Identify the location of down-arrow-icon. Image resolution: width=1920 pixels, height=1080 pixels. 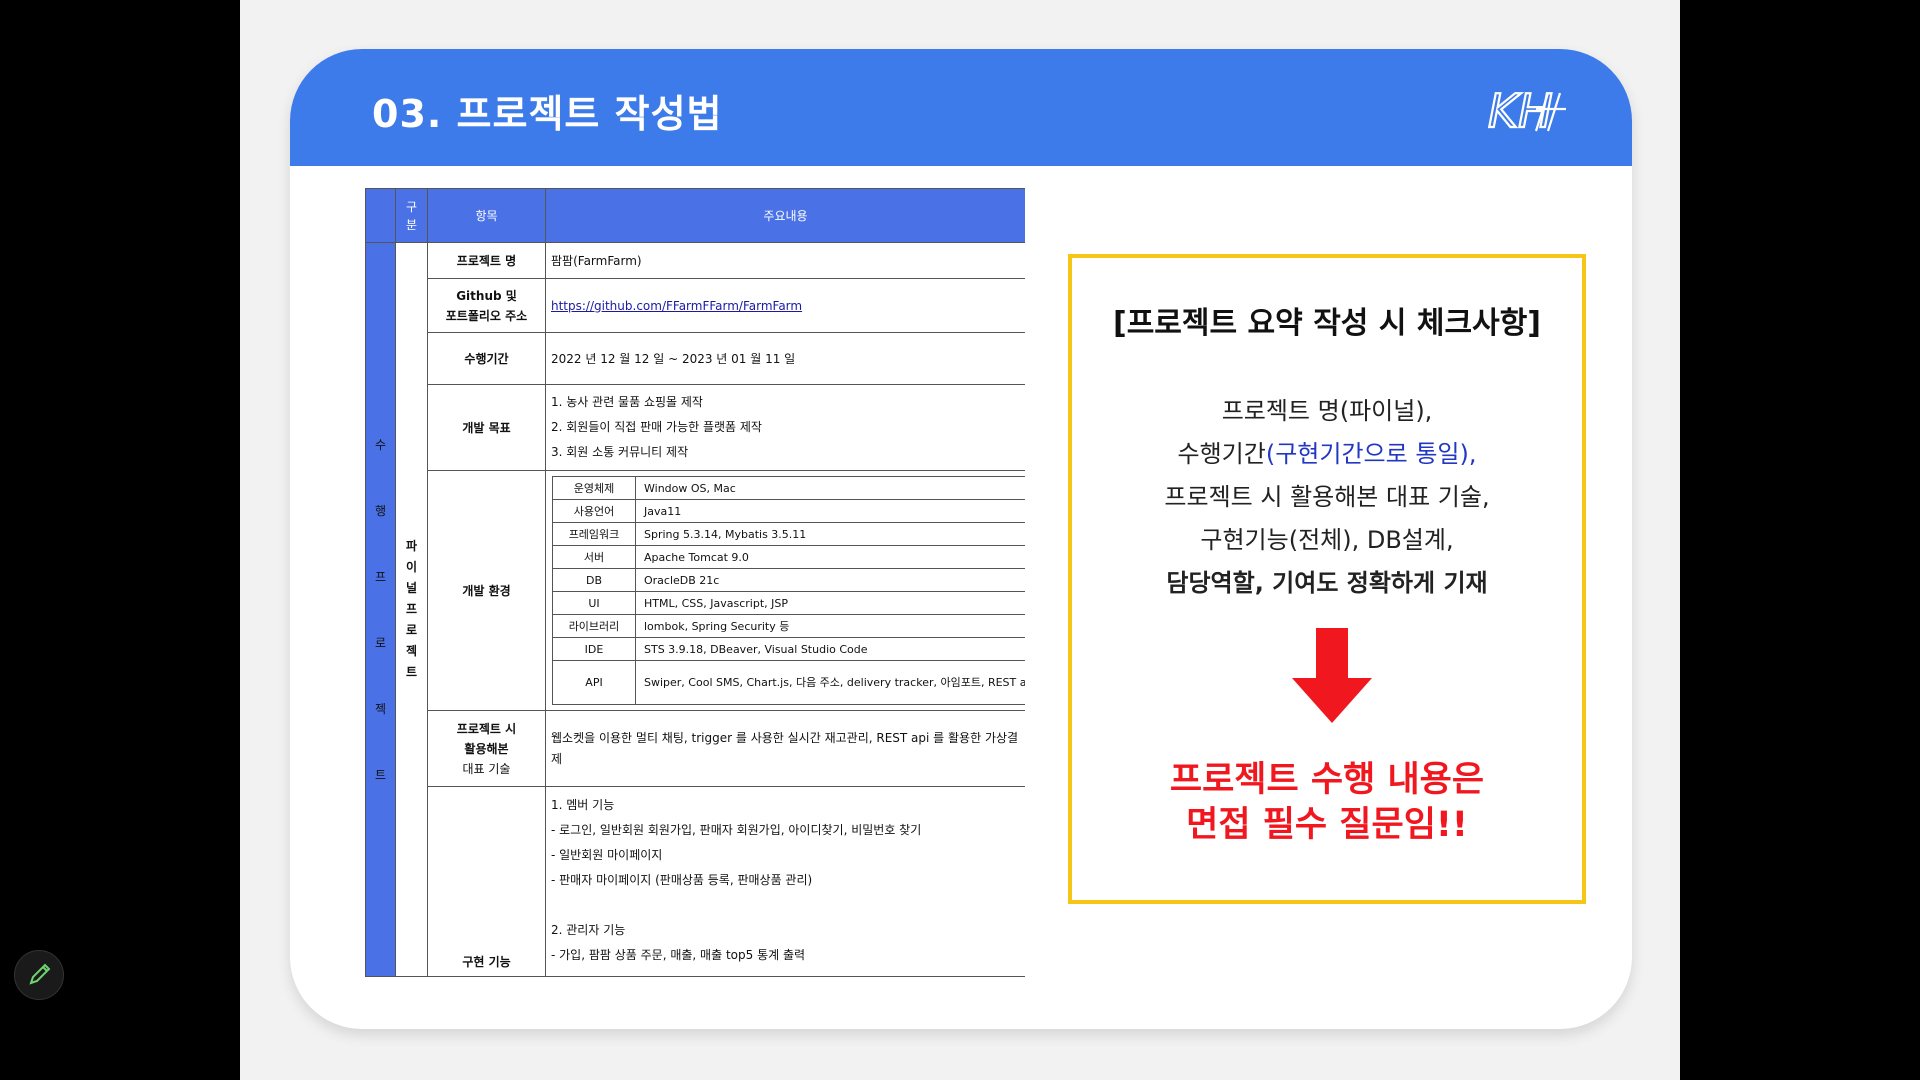
(1332, 675).